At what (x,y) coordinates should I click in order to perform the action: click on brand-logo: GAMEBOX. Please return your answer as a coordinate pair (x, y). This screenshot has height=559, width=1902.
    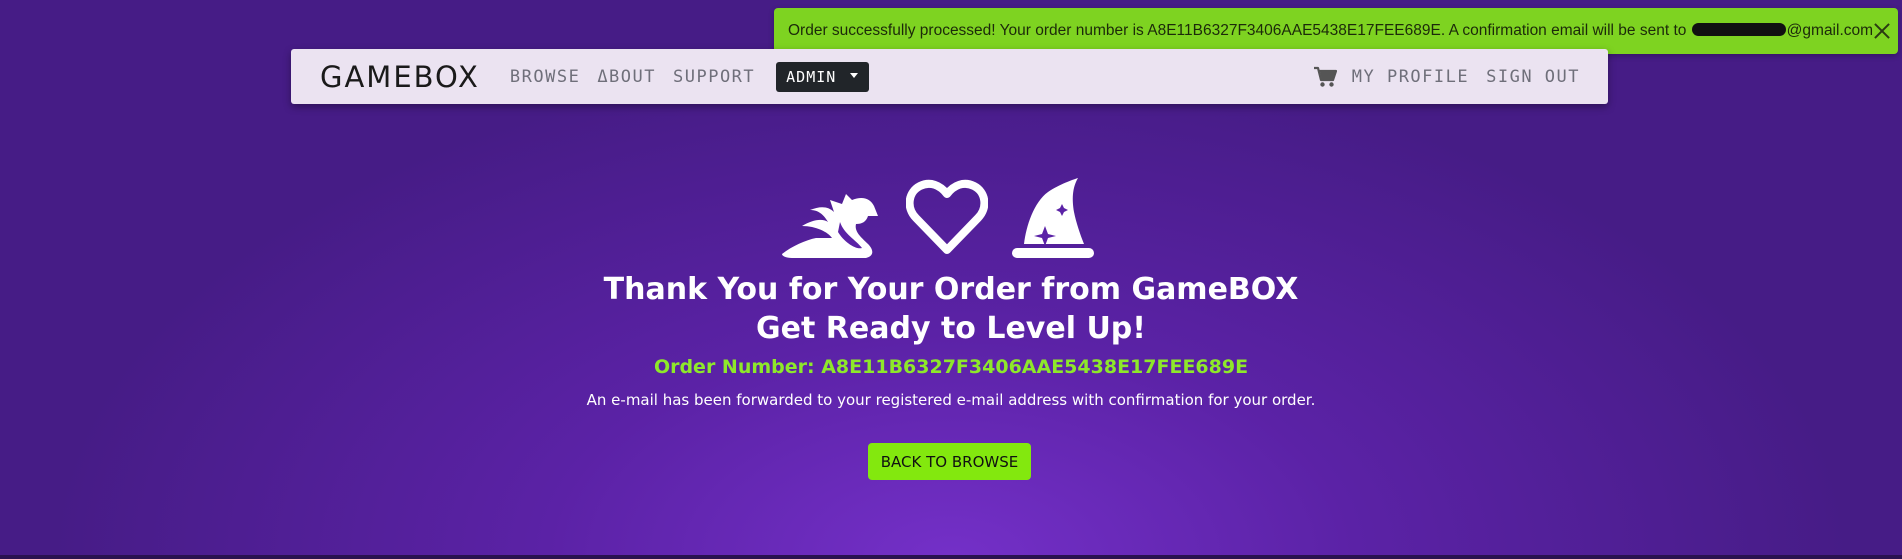
    Looking at the image, I should click on (400, 77).